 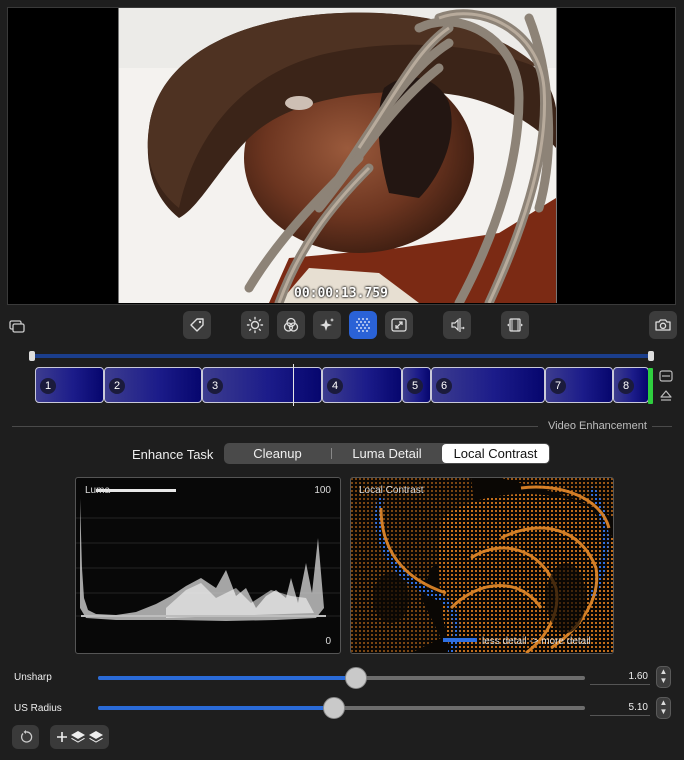 I want to click on dot-grid-button, so click(x=363, y=325).